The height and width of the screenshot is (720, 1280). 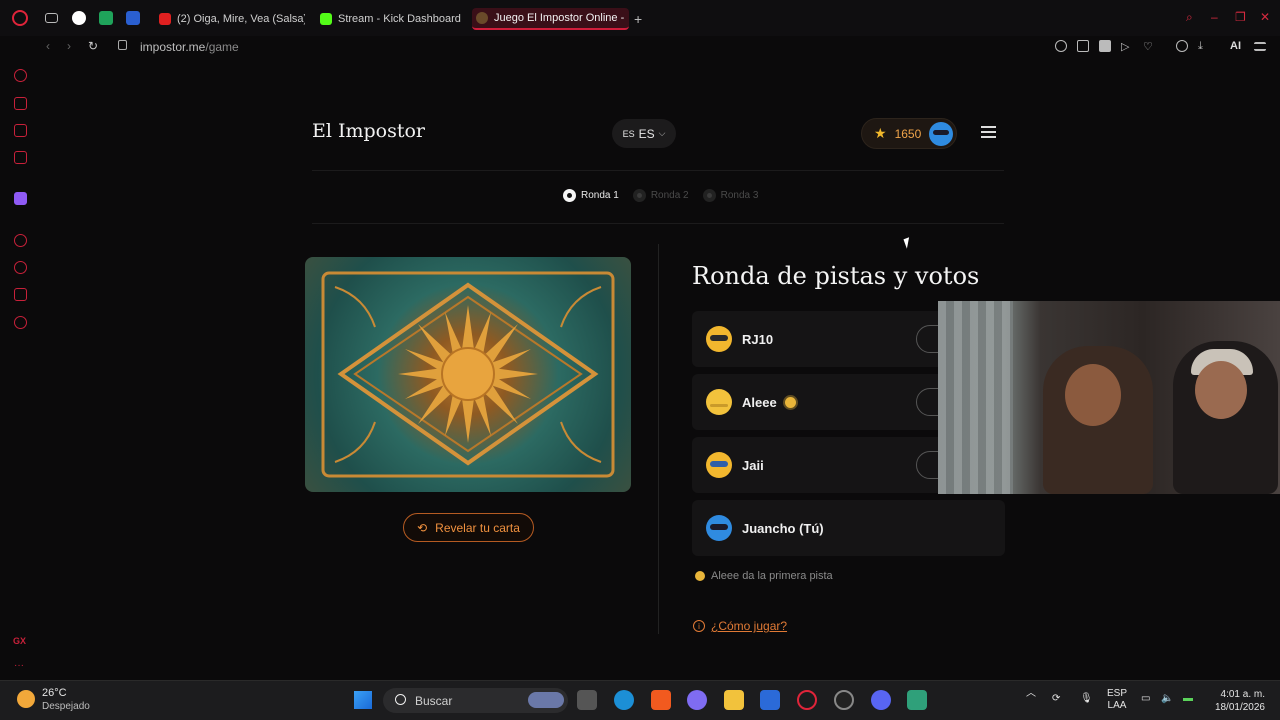 What do you see at coordinates (881, 700) in the screenshot?
I see `discord-icon` at bounding box center [881, 700].